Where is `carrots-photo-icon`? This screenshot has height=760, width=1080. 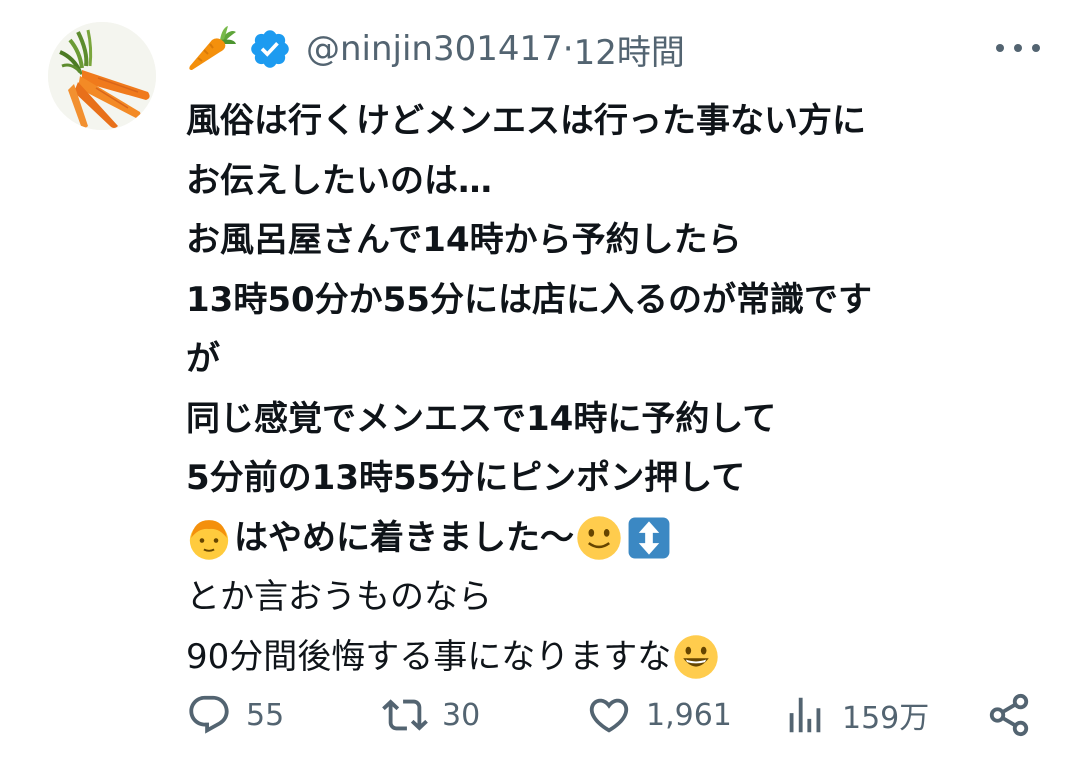 carrots-photo-icon is located at coordinates (102, 76).